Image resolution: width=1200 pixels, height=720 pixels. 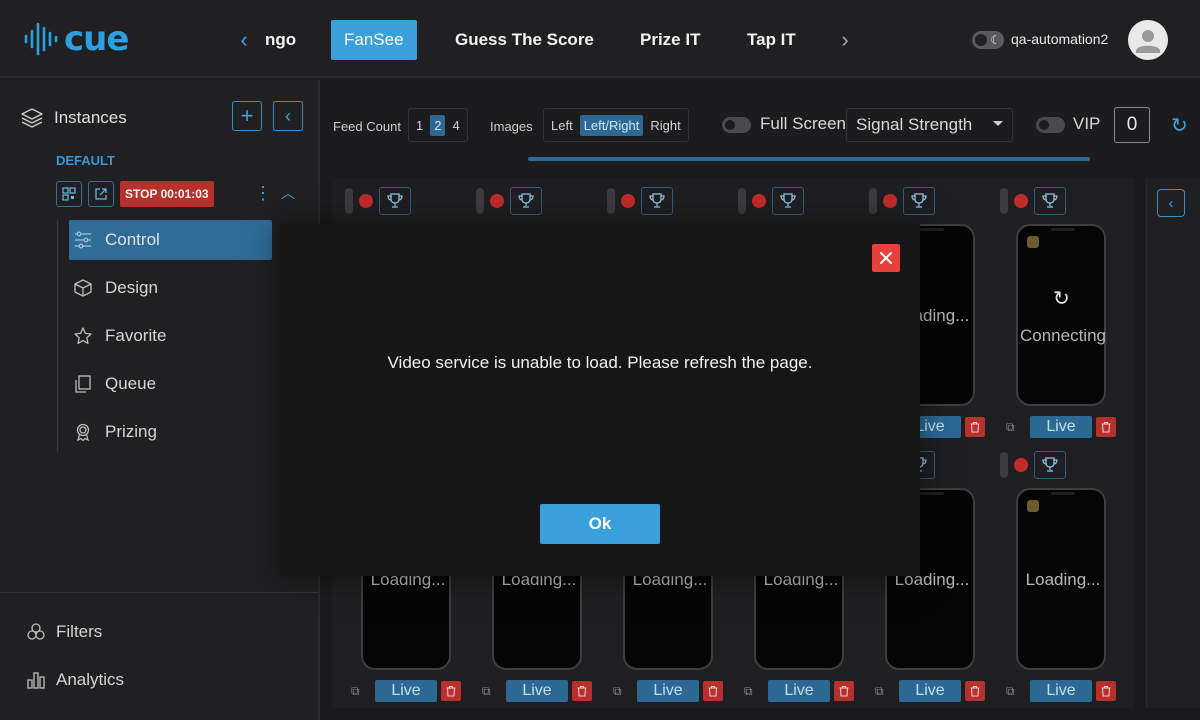 I want to click on feed-controls, so click(x=902, y=201).